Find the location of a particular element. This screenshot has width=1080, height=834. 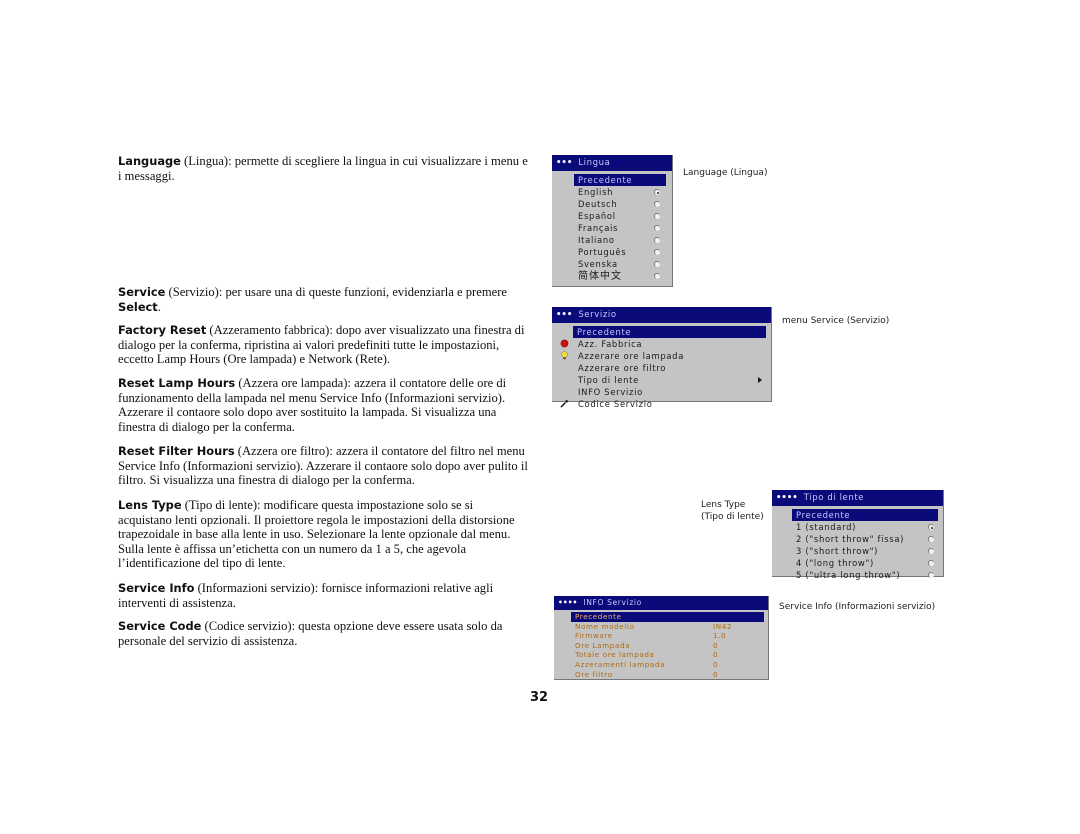

menu-item-chinese: 简体中文 is located at coordinates (620, 276).